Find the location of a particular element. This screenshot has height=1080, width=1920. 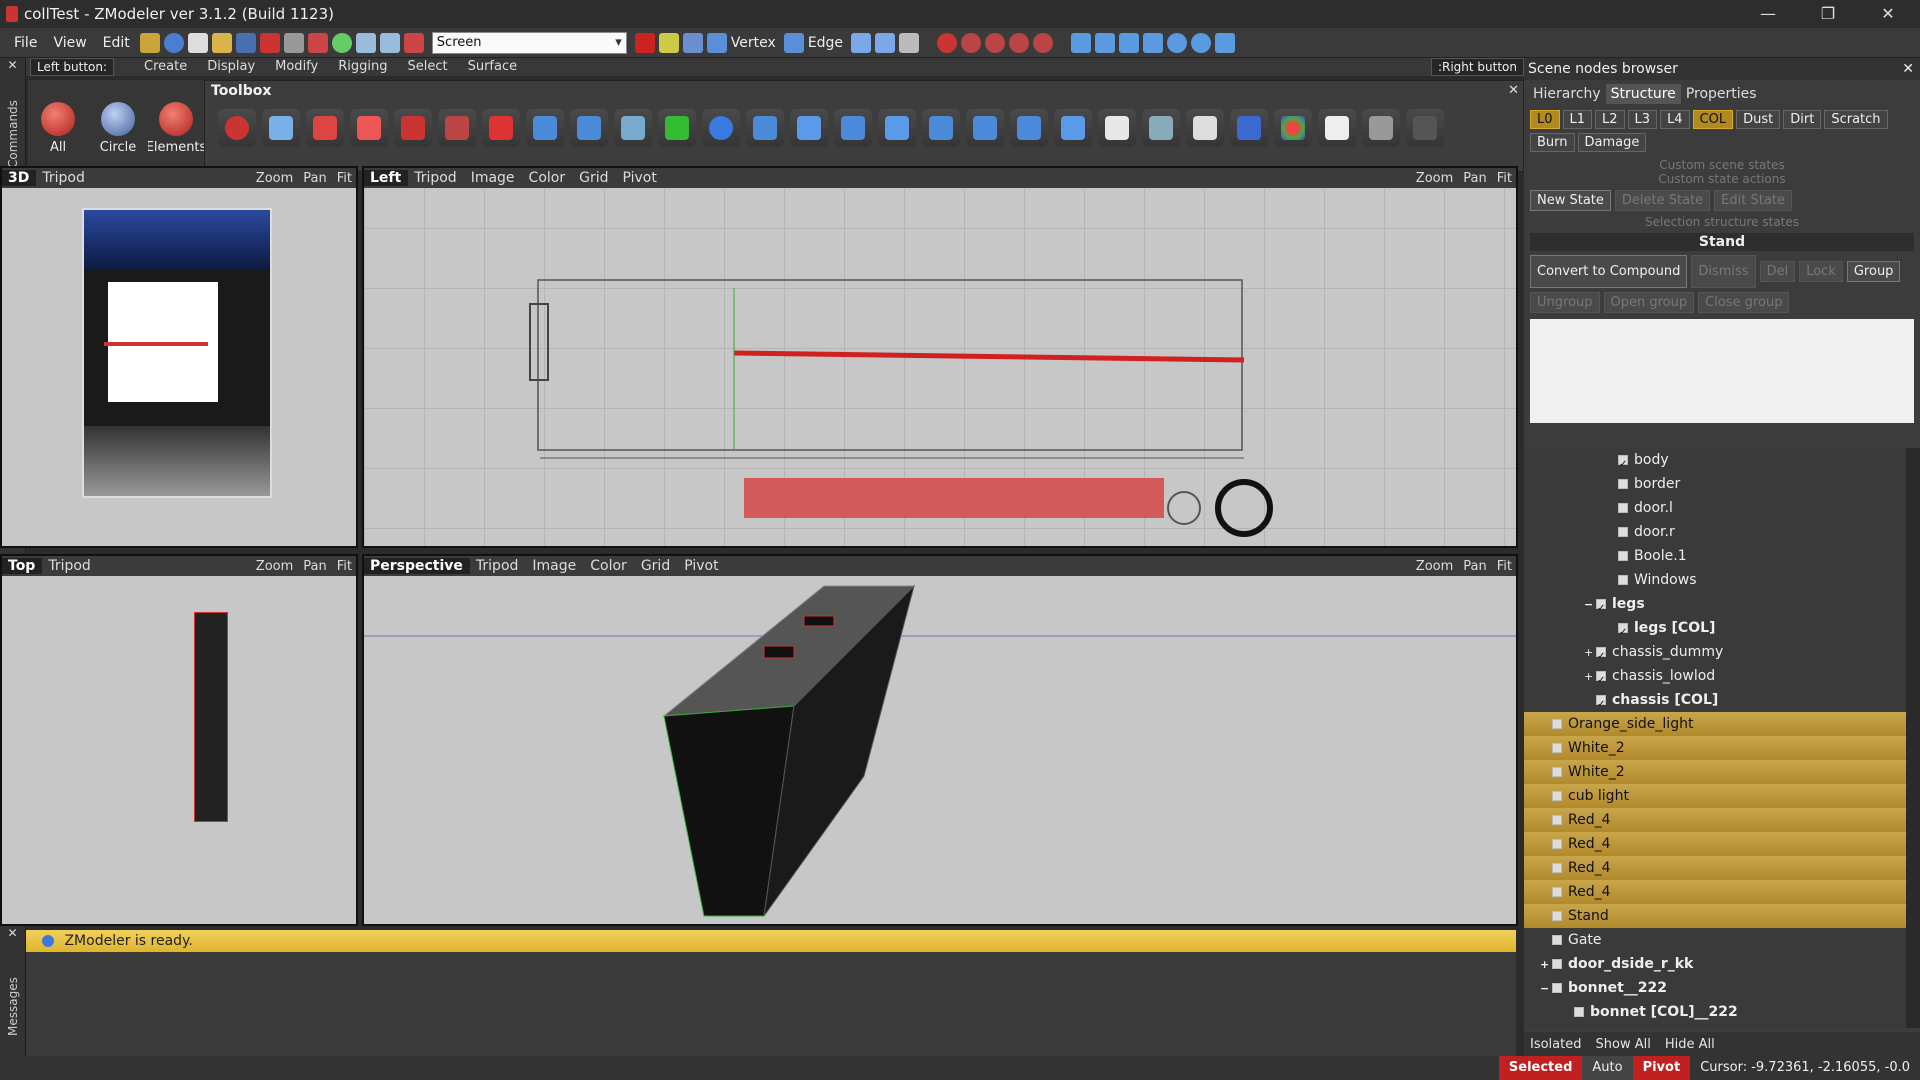

tool-mesh is located at coordinates (1073, 128).